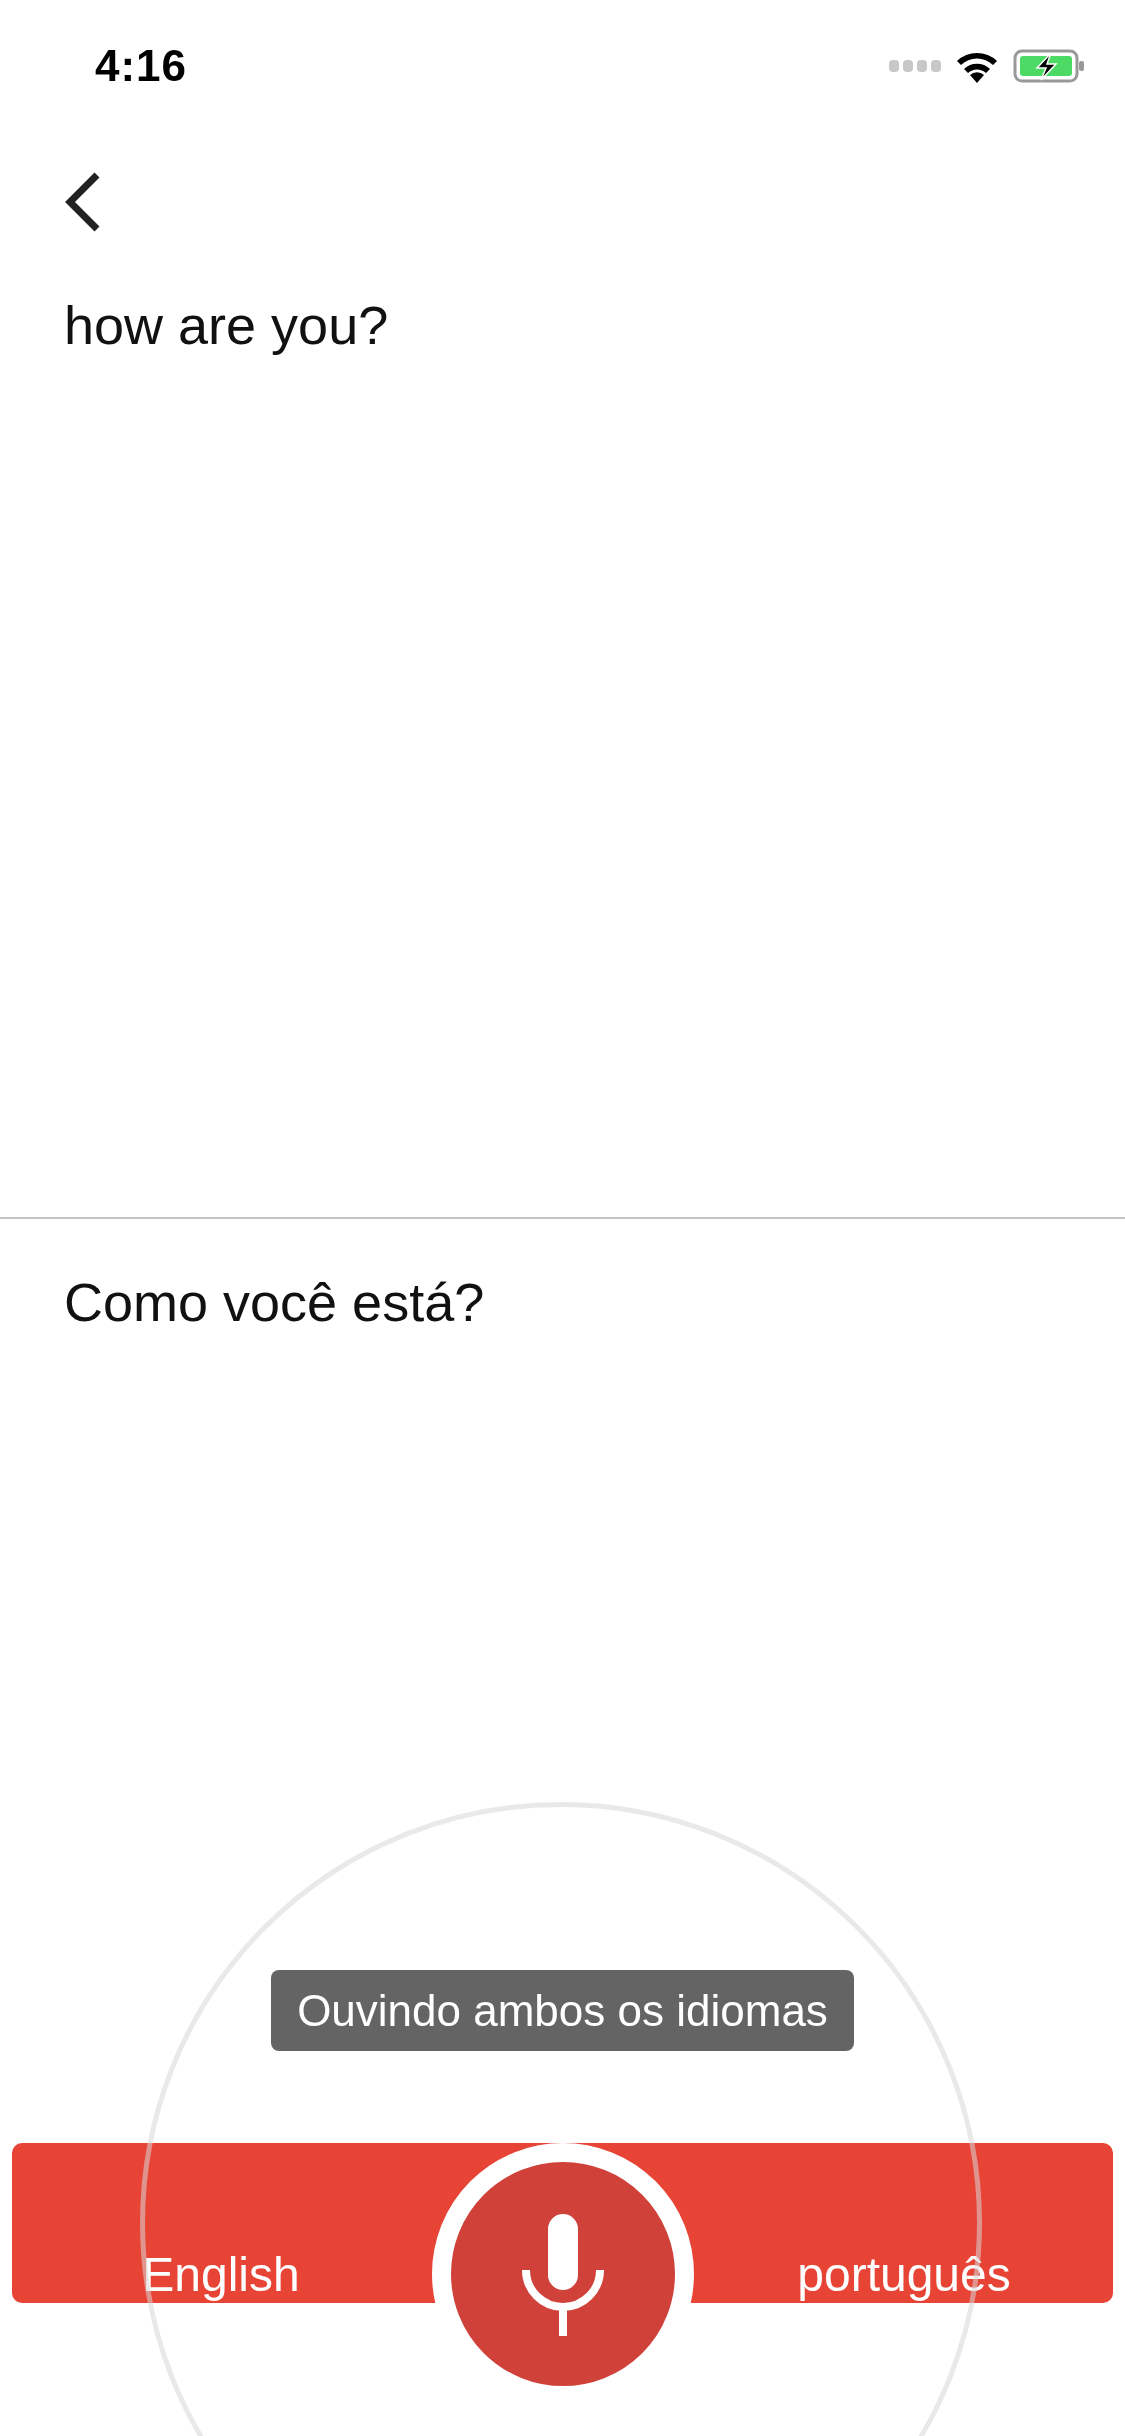 This screenshot has height=2436, width=1125. Describe the element at coordinates (221, 2274) in the screenshot. I see `language-button: English` at that location.